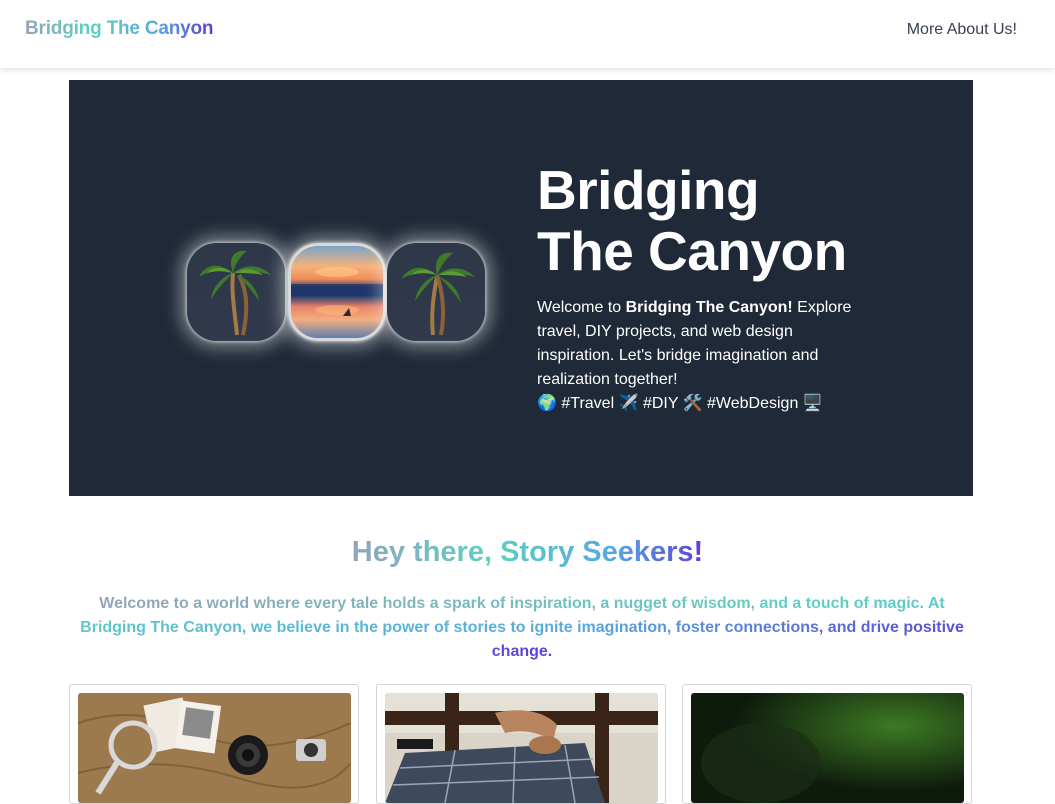 This screenshot has height=804, width=1055. I want to click on hero-intro-brand: Bridging The Canyon!, so click(709, 307).